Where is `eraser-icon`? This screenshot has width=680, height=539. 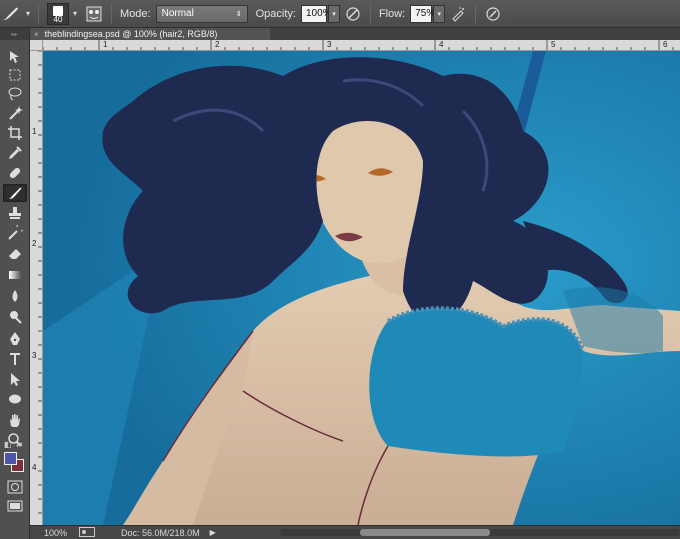 eraser-icon is located at coordinates (15, 254).